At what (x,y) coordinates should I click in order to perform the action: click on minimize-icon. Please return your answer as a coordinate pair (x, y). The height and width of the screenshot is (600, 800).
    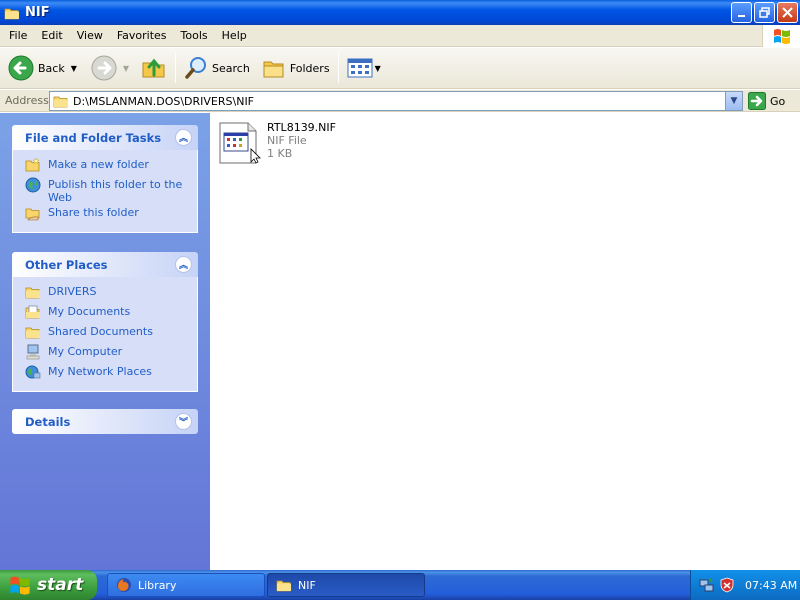
    Looking at the image, I should click on (741, 15).